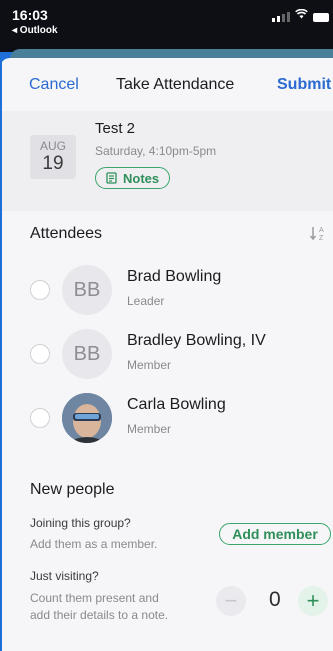 Image resolution: width=333 pixels, height=651 pixels. Describe the element at coordinates (196, 340) in the screenshot. I see `attendee-name: Bradley Bowling, IV` at that location.